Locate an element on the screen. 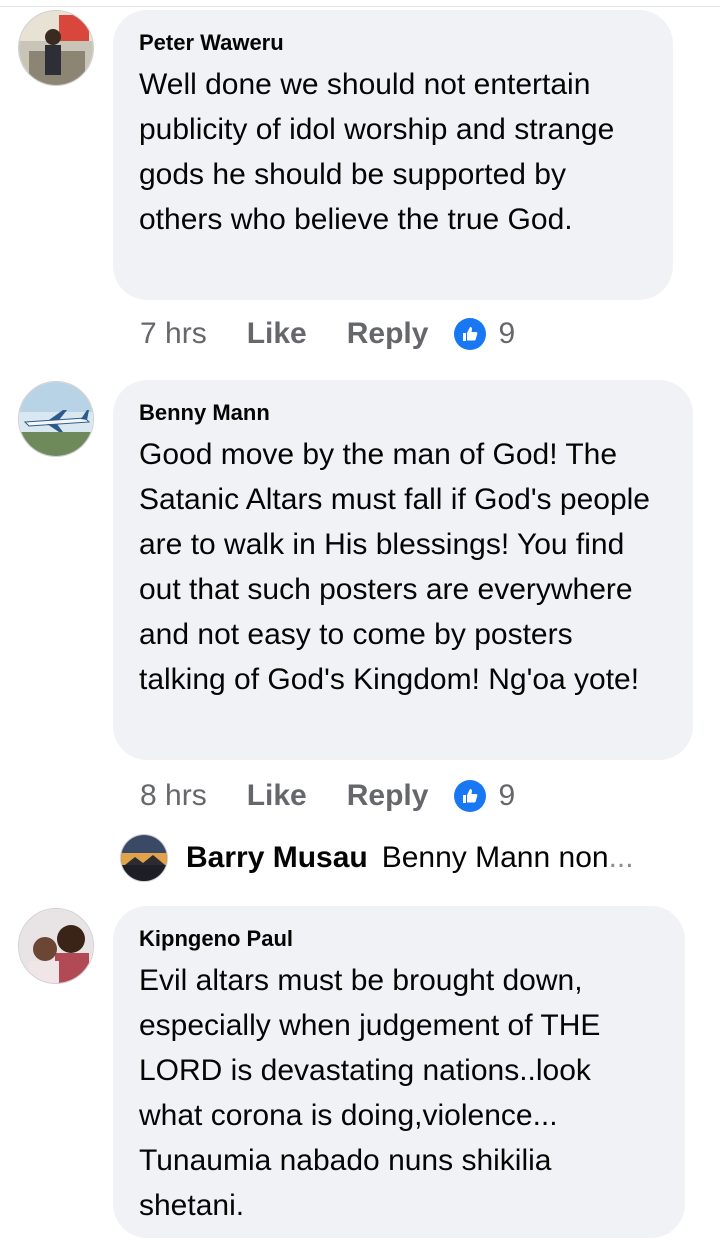 Image resolution: width=720 pixels, height=1246 pixels. avatar-peter-waweru is located at coordinates (56, 48).